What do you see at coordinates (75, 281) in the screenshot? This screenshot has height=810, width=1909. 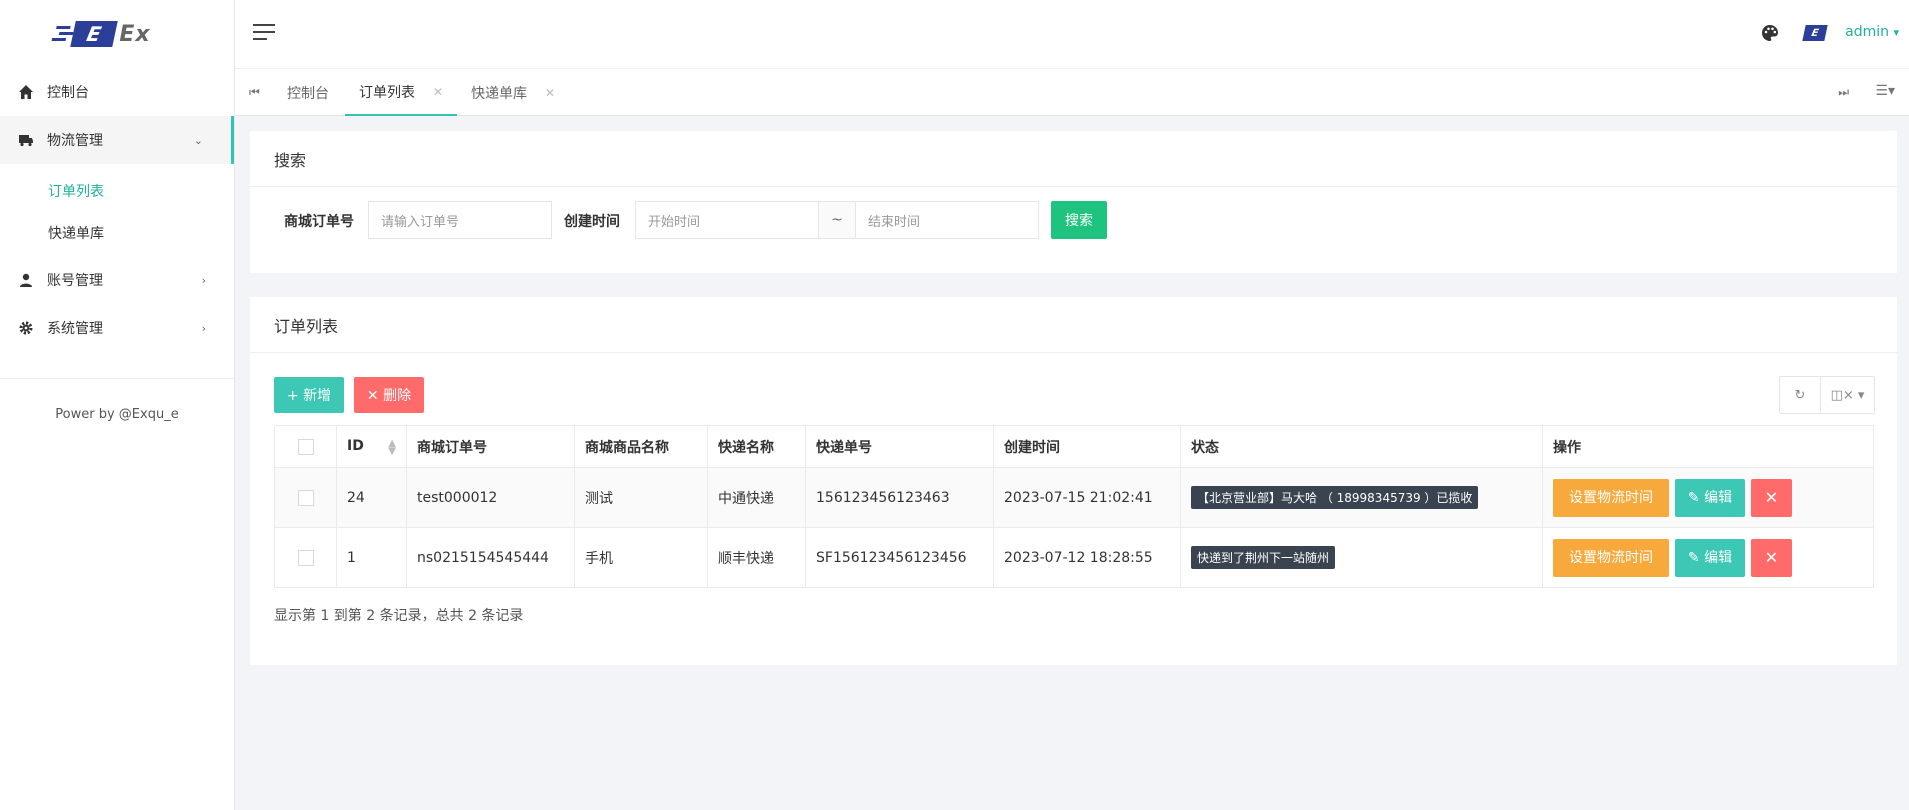 I see `sidebar-item-label: 账号管理` at bounding box center [75, 281].